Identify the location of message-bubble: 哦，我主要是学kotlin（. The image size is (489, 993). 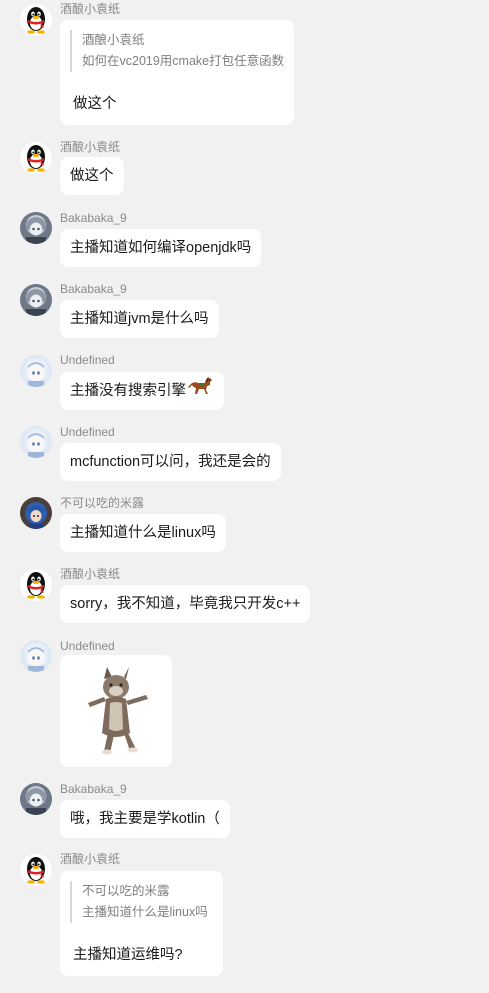
(145, 819).